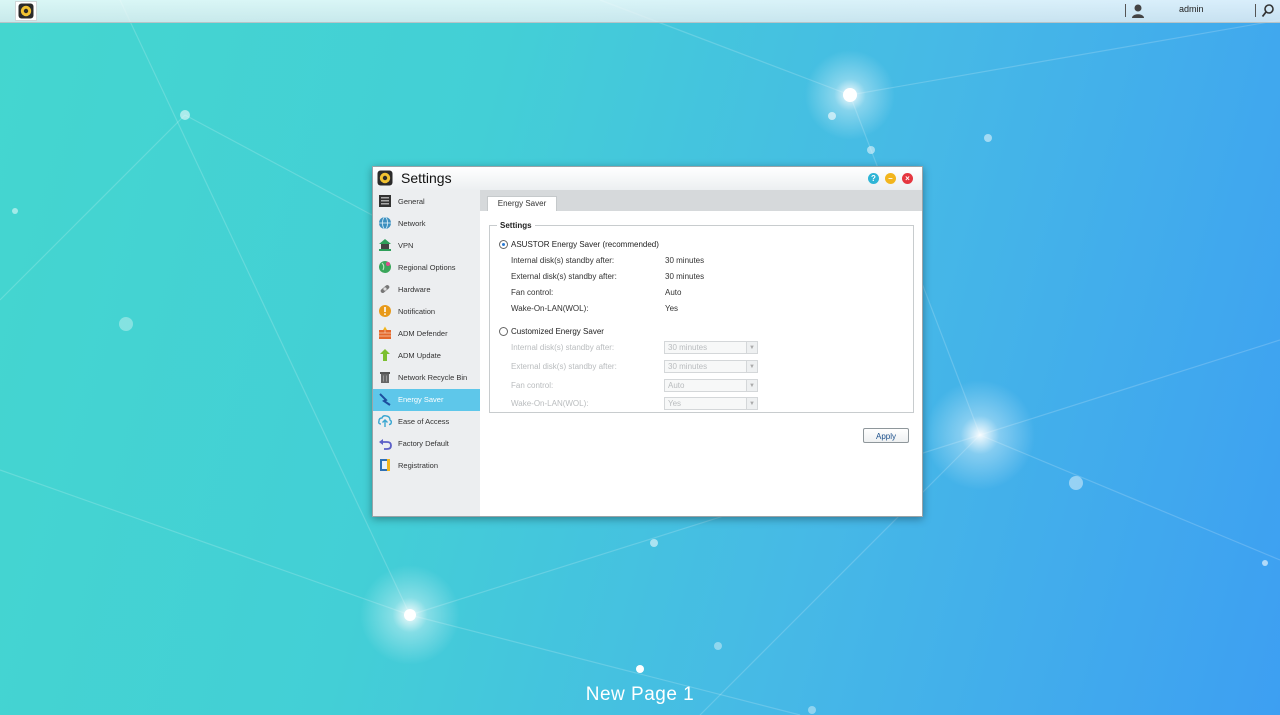  Describe the element at coordinates (385, 245) in the screenshot. I see `vpn-icon` at that location.